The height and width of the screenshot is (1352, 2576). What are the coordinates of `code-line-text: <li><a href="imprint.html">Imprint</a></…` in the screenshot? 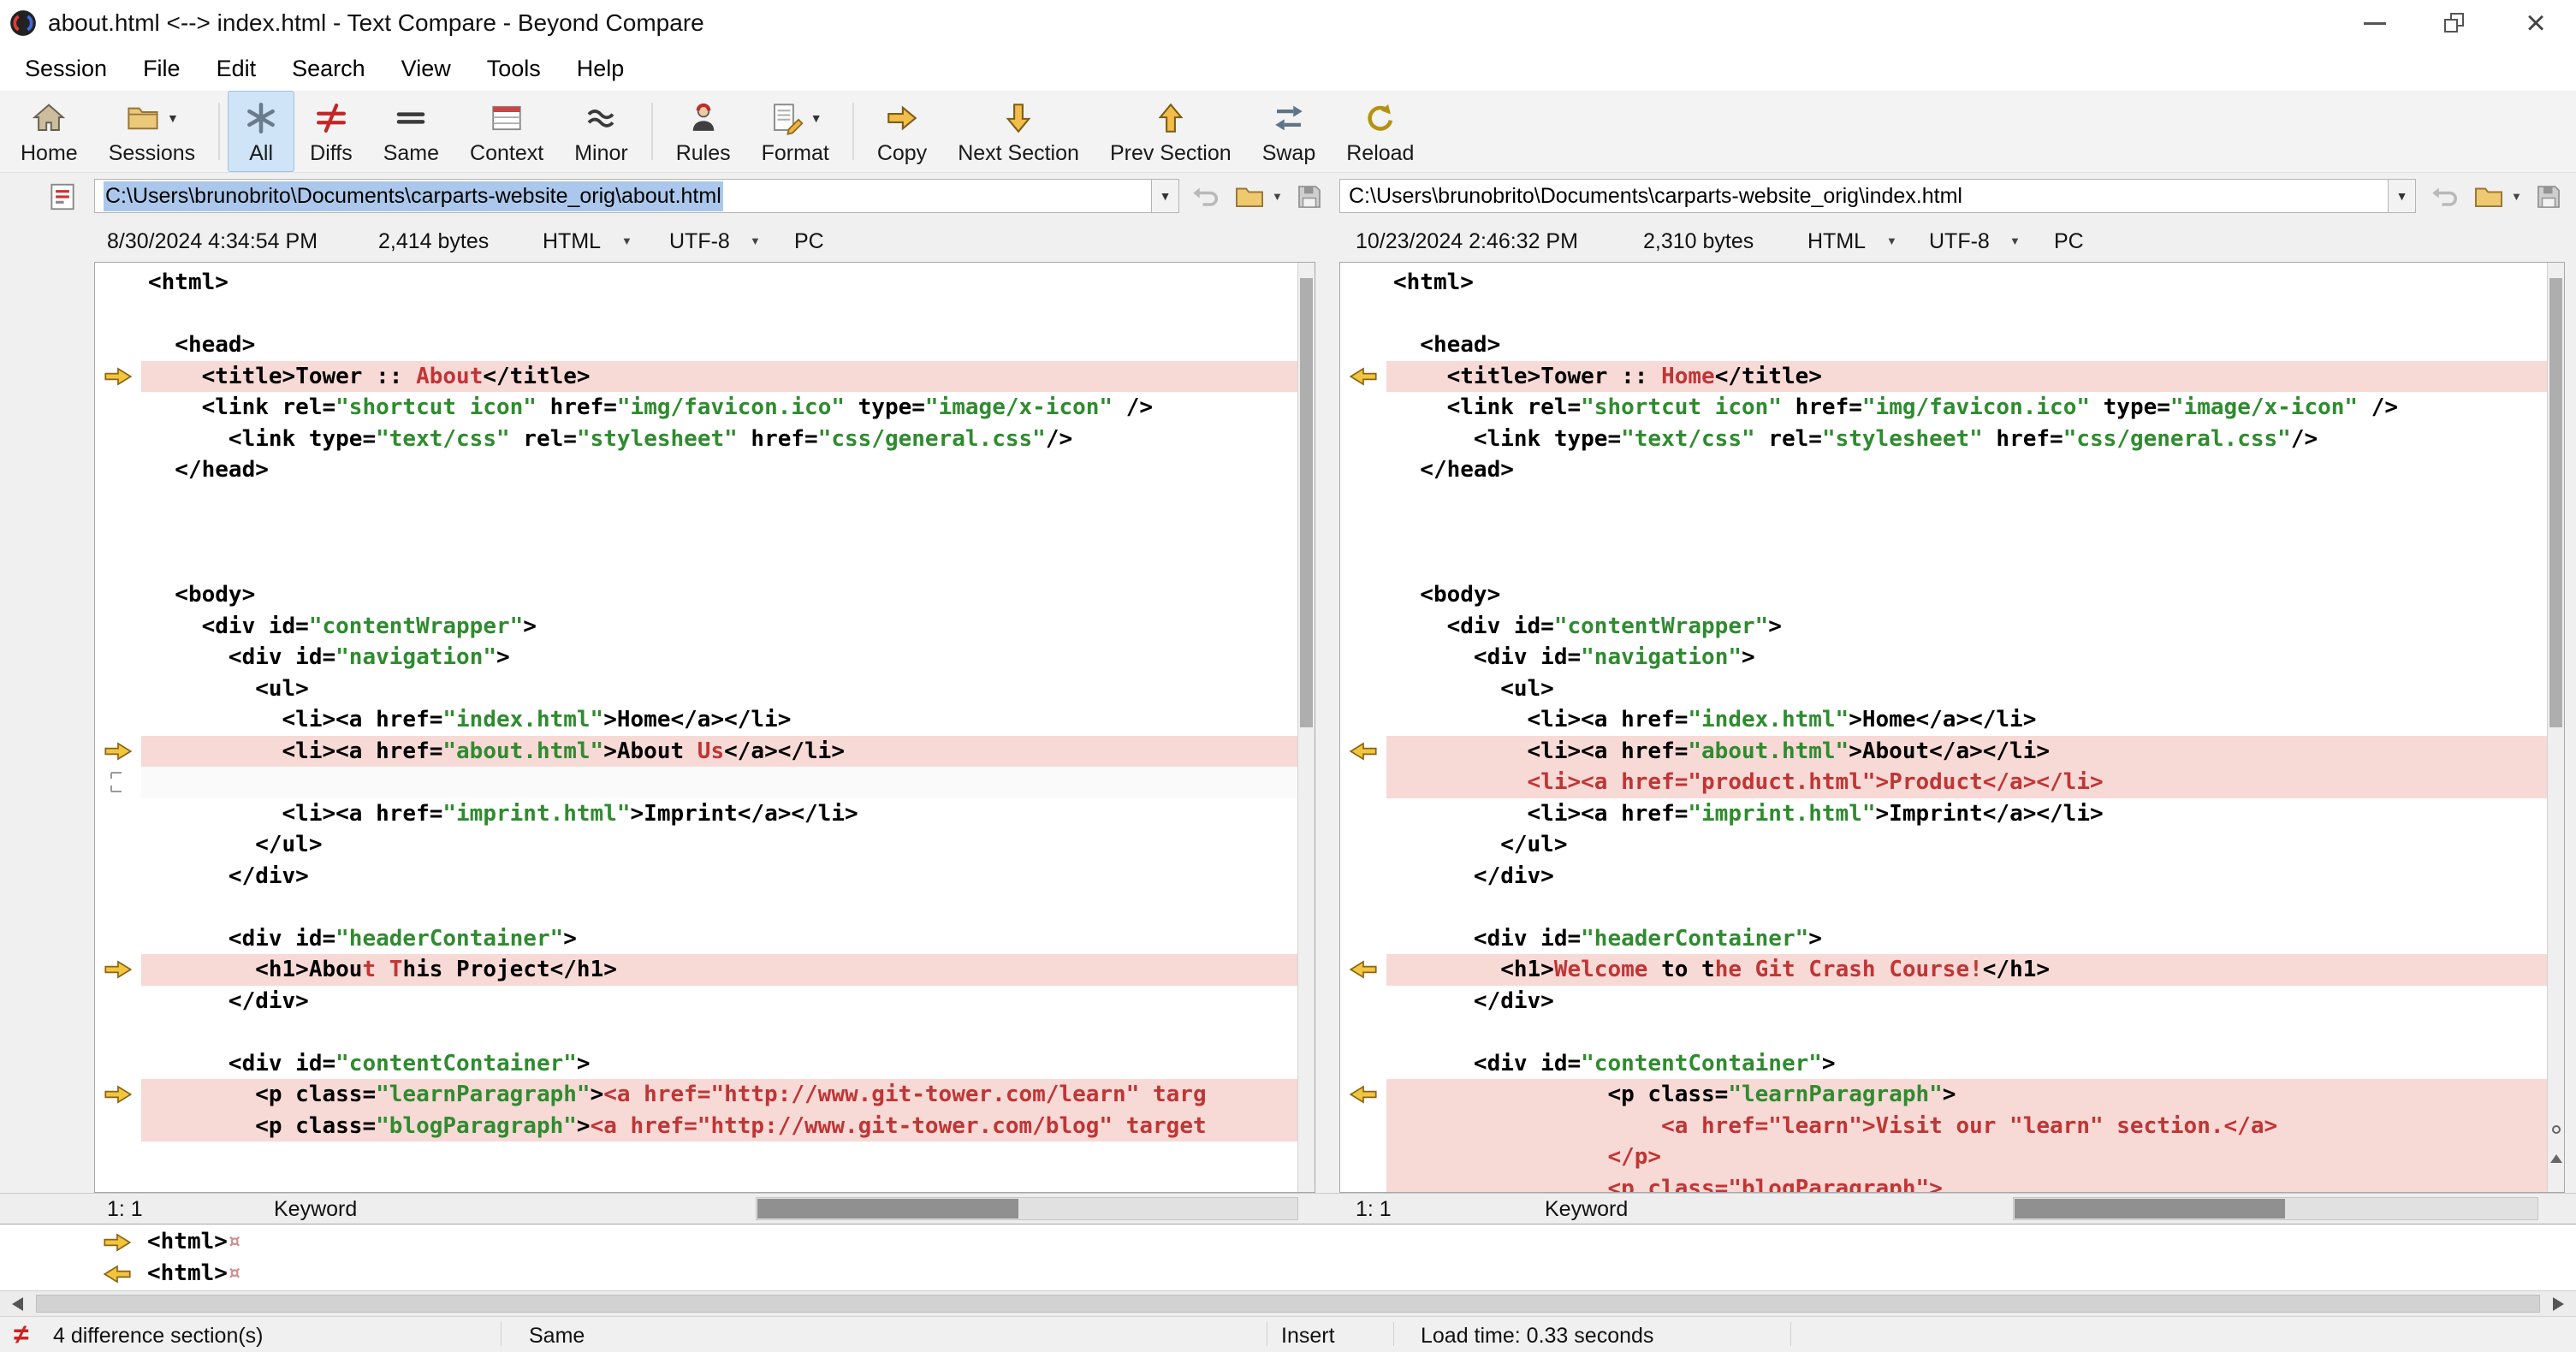 It's located at (503, 813).